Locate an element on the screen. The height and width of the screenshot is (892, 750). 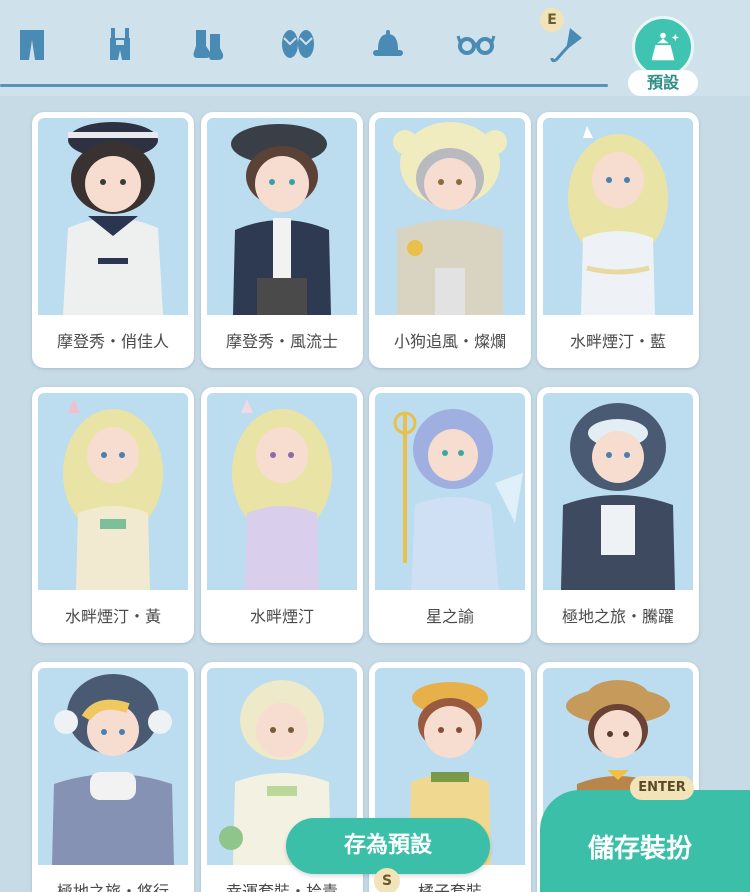
outfit-name: 小狗追風・燦爛 is located at coordinates (449, 341).